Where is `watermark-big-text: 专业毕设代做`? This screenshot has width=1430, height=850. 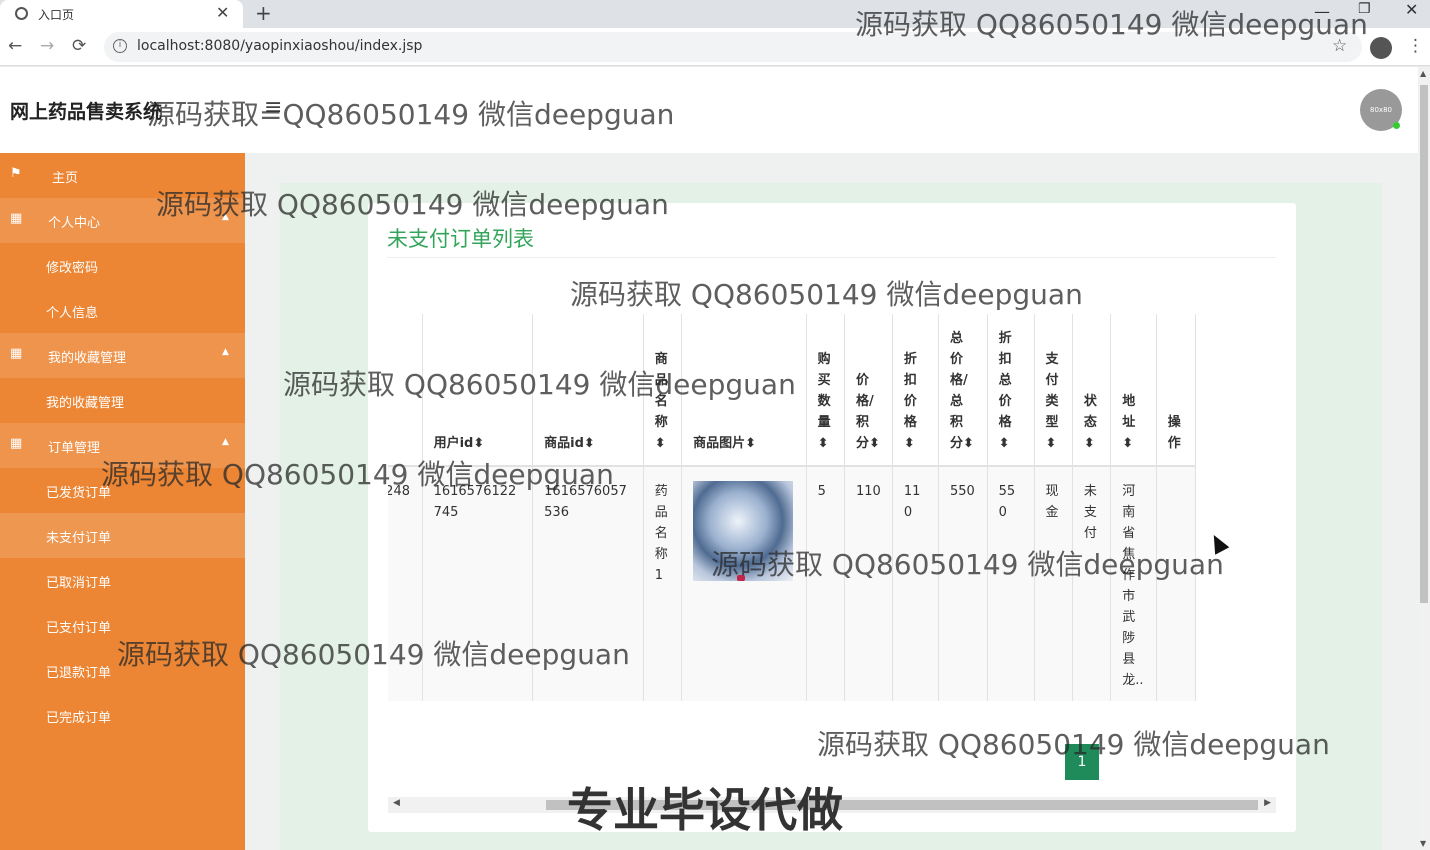 watermark-big-text: 专业毕设代做 is located at coordinates (705, 810).